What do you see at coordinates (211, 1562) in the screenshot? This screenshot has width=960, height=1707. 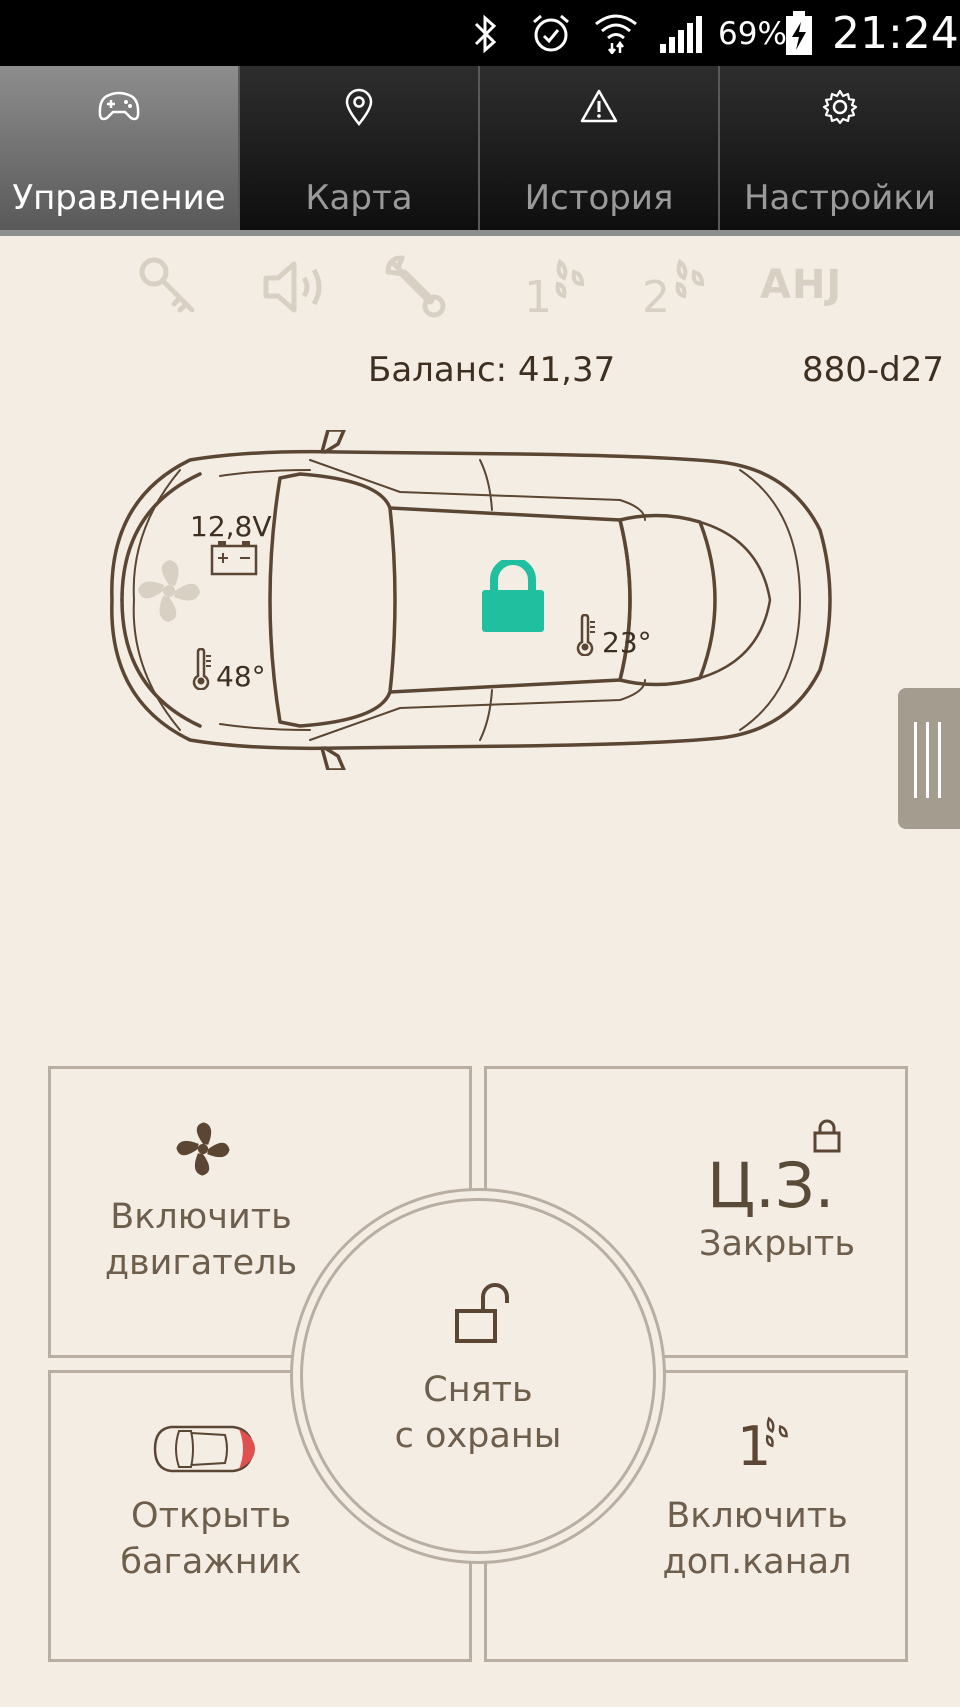 I see `label-line: багажник` at bounding box center [211, 1562].